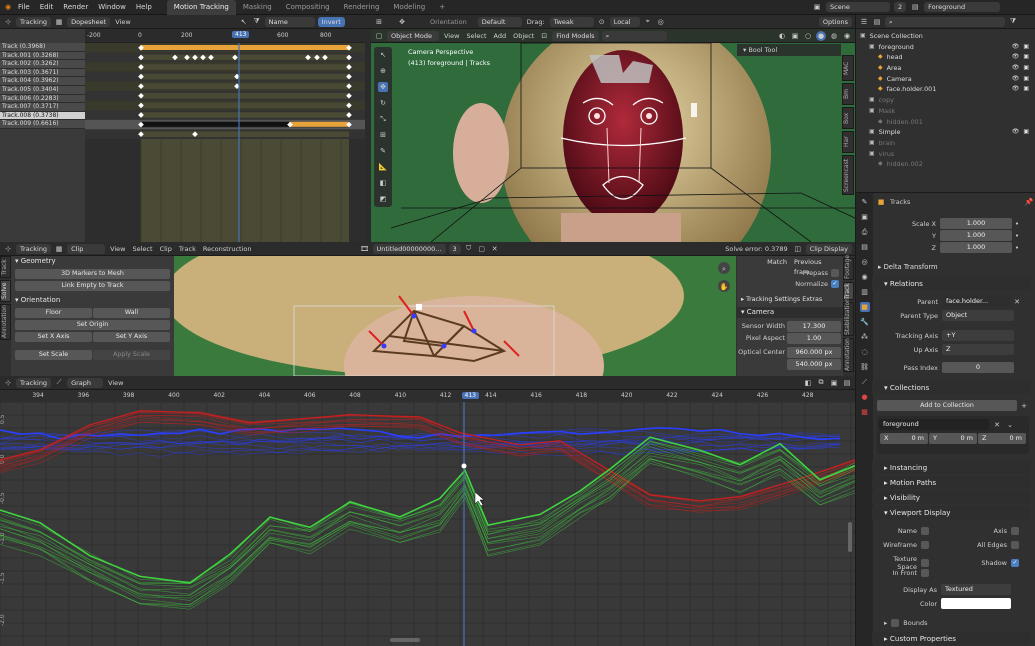 This screenshot has height=646, width=1035. What do you see at coordinates (865, 397) in the screenshot?
I see `material-tab-icon: ●` at bounding box center [865, 397].